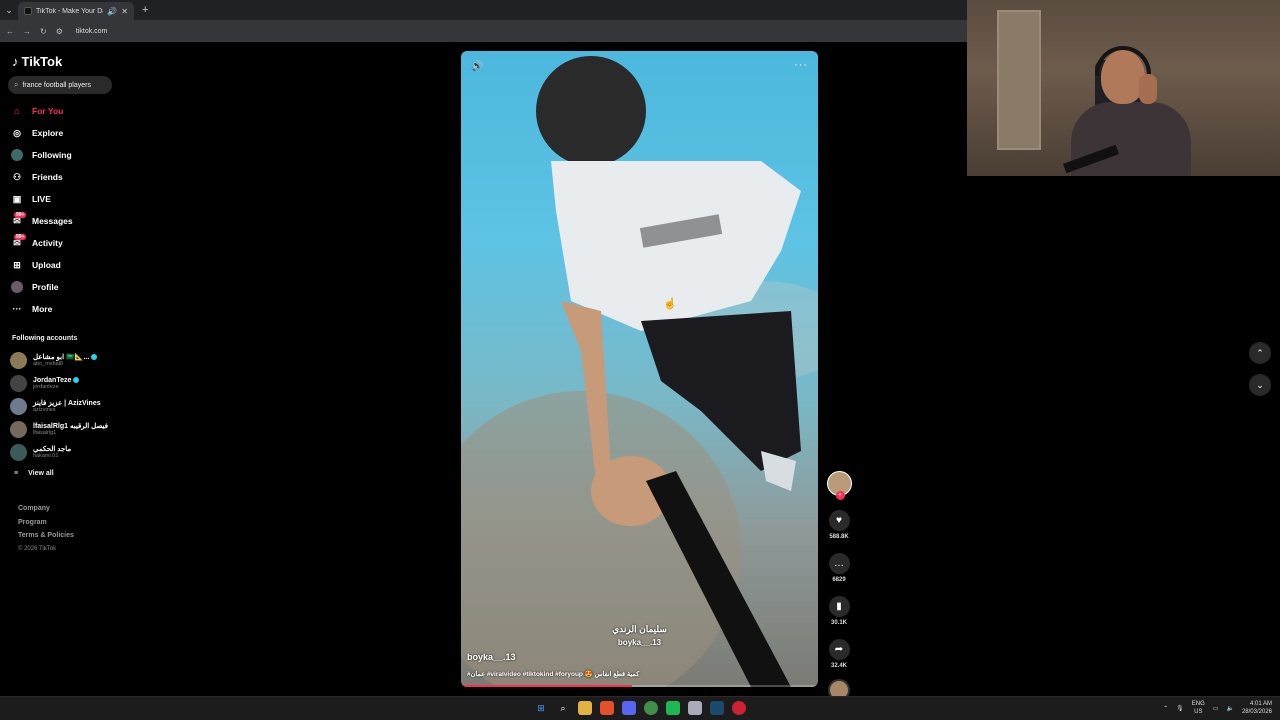 The image size is (1280, 720). Describe the element at coordinates (839, 586) in the screenshot. I see `video-actions: + ♥ 588.8K … 6829 ▮ 30.1K ➦ 32.4K` at that location.